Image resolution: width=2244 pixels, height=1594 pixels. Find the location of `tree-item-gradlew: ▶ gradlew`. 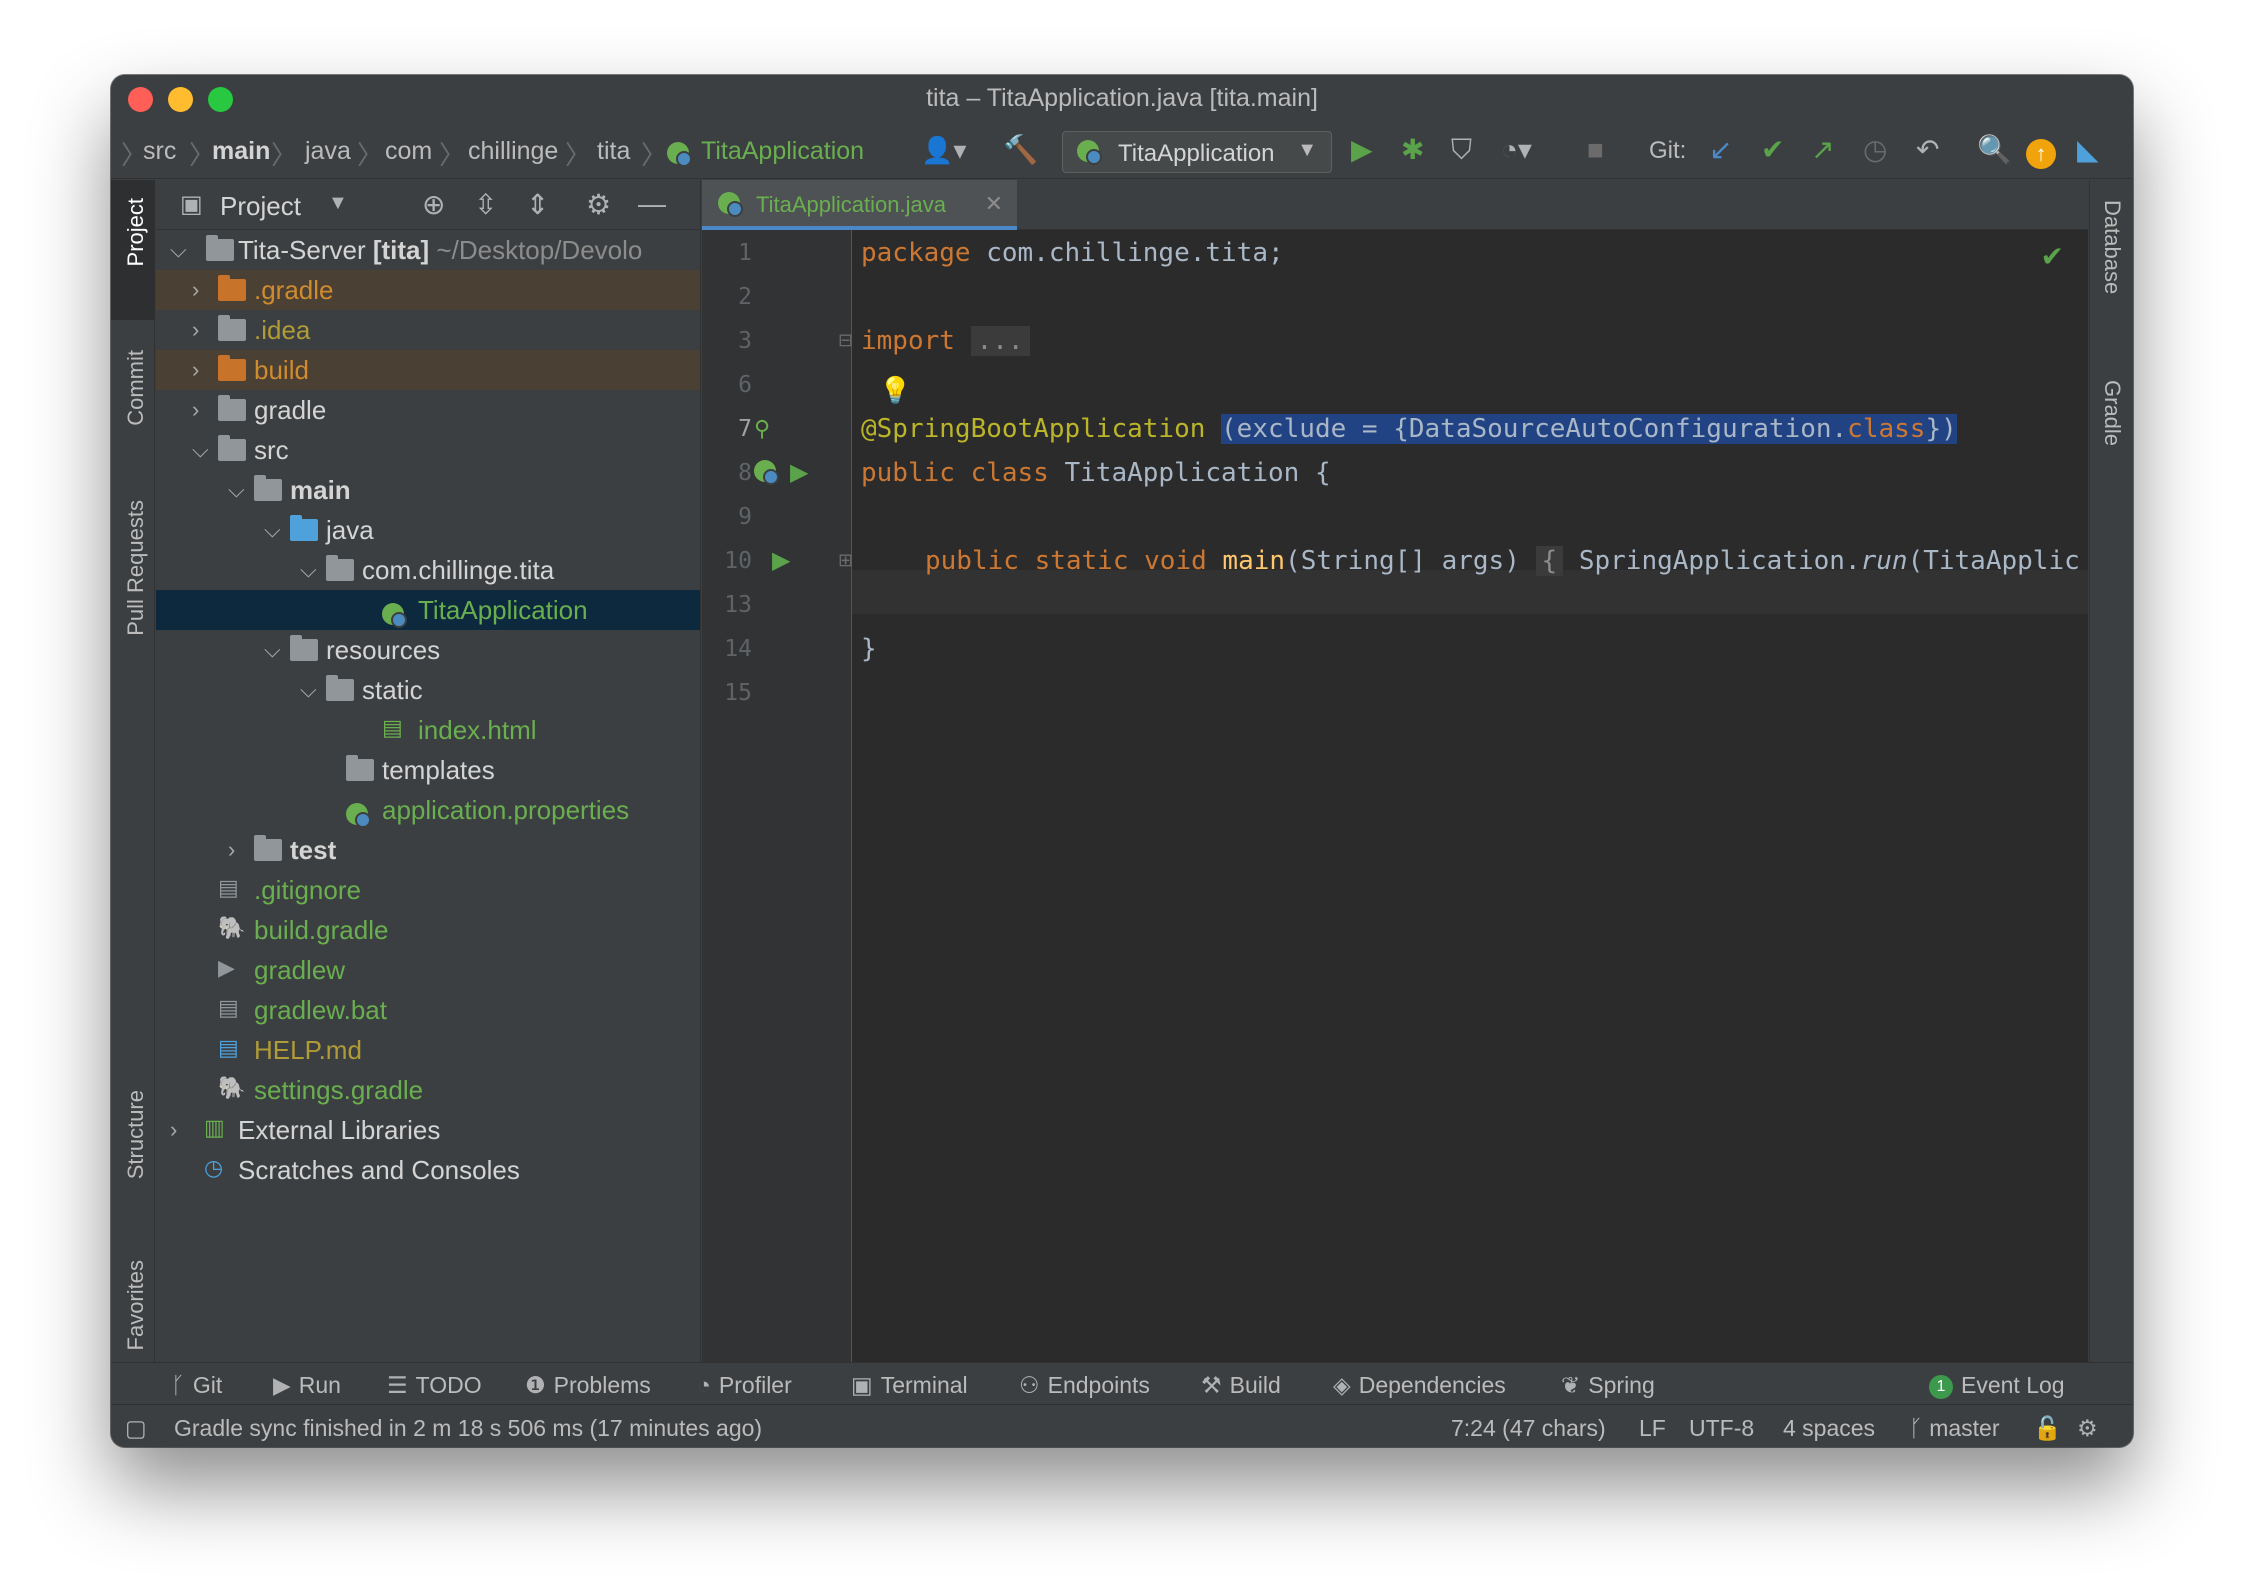

tree-item-gradlew: ▶ gradlew is located at coordinates (428, 970).